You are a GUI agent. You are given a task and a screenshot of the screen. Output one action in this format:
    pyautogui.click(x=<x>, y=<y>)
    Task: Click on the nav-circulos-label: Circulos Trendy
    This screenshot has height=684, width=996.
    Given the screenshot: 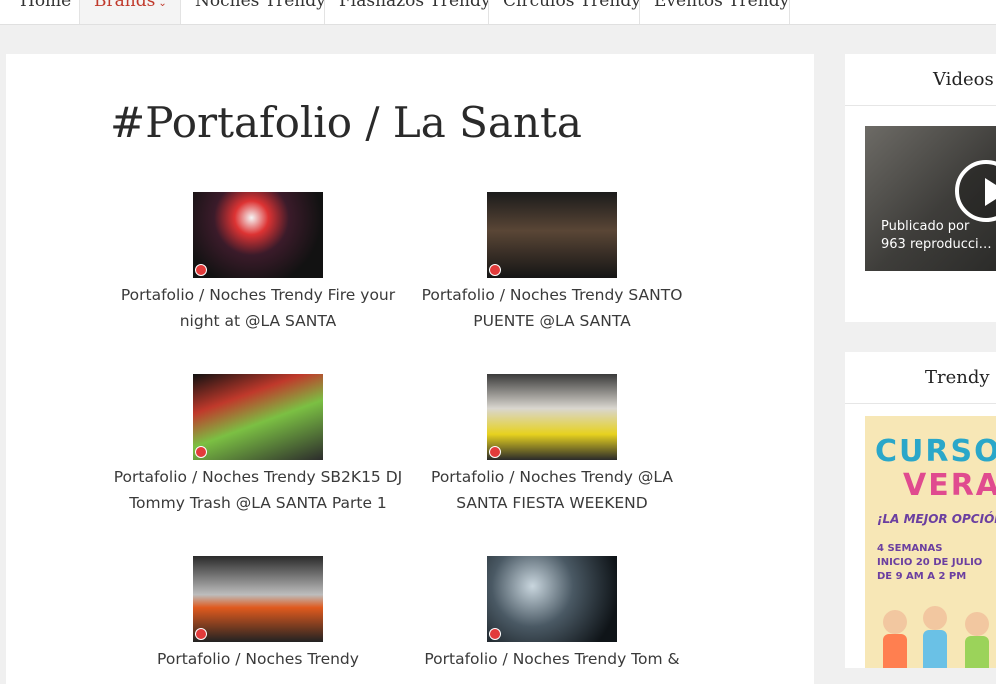 What is the action you would take?
    pyautogui.click(x=571, y=5)
    